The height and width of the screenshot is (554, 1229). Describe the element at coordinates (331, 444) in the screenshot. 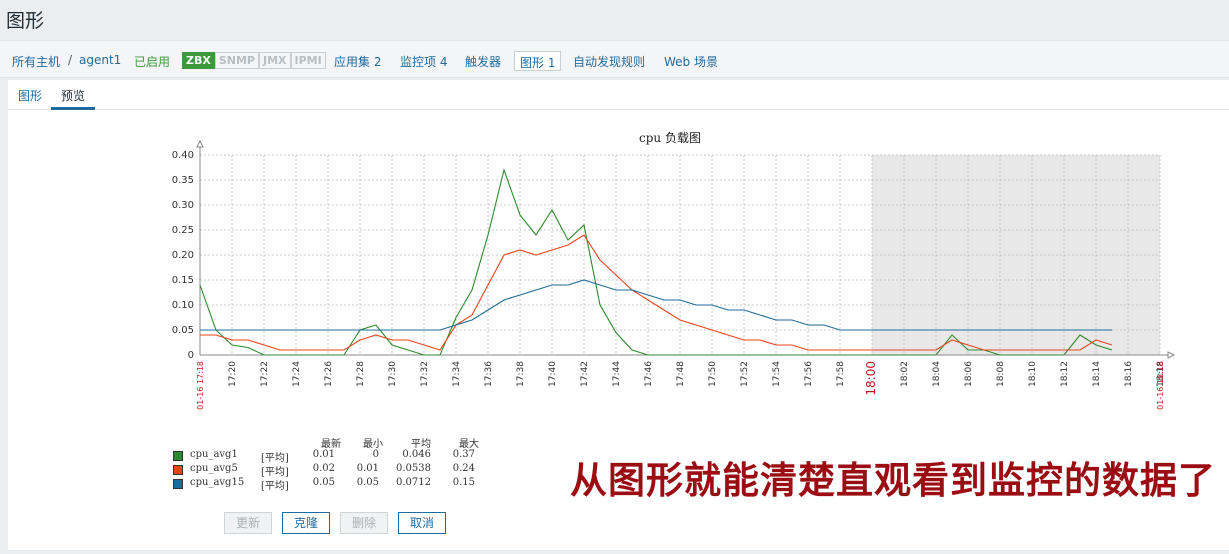

I see `legend-header-last: 最新` at that location.